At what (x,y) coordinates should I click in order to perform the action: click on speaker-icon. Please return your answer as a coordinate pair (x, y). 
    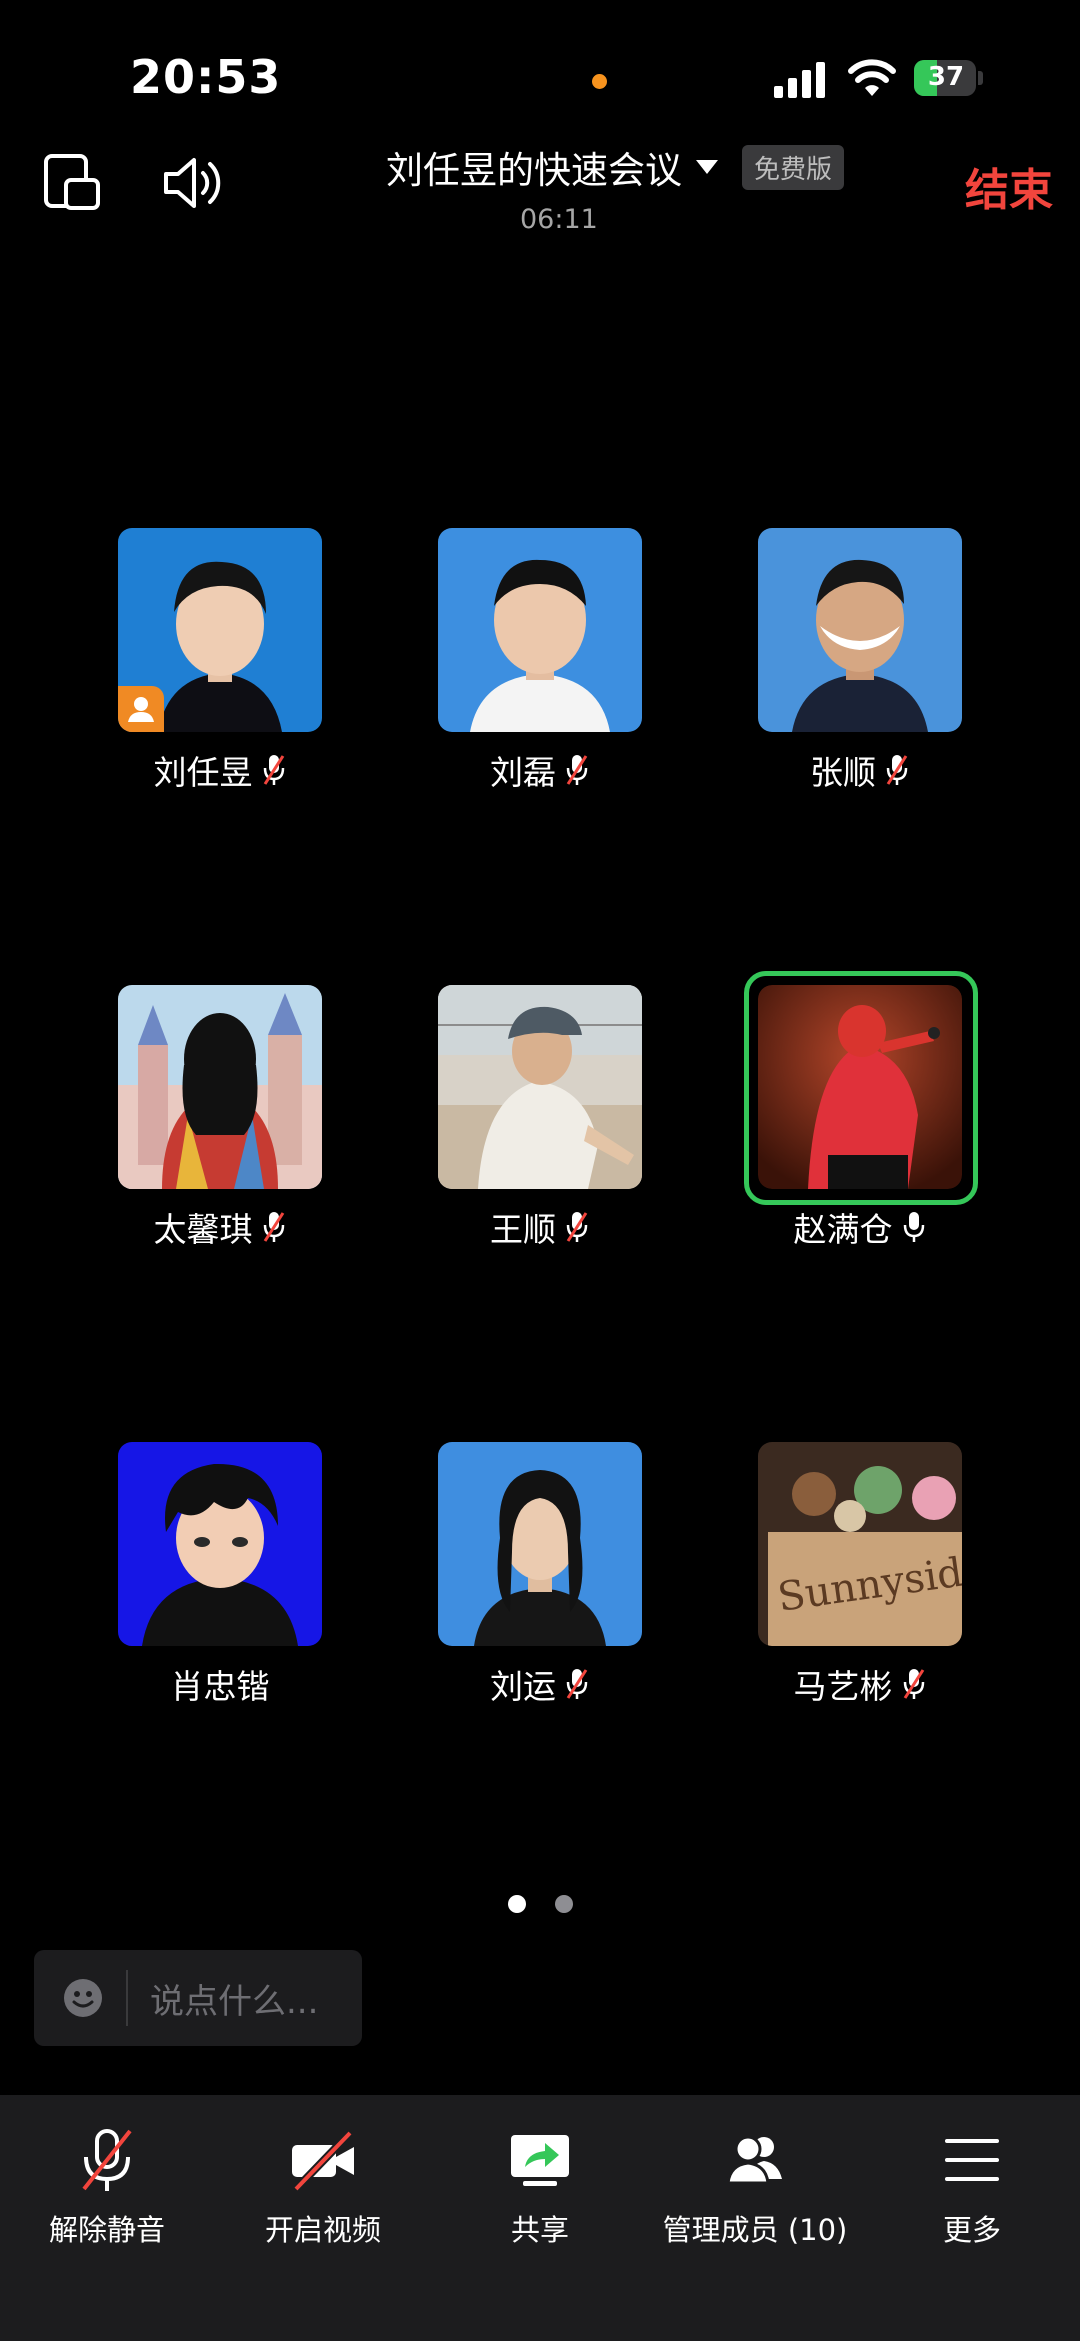
    Looking at the image, I should click on (192, 183).